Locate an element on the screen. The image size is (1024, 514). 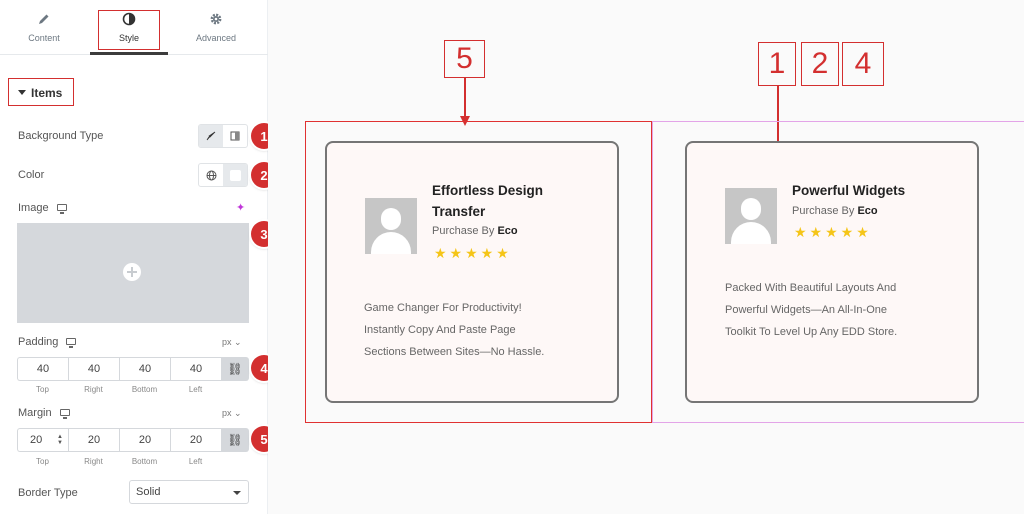
margin-unit-select: px ⌄ is located at coordinates (232, 413).